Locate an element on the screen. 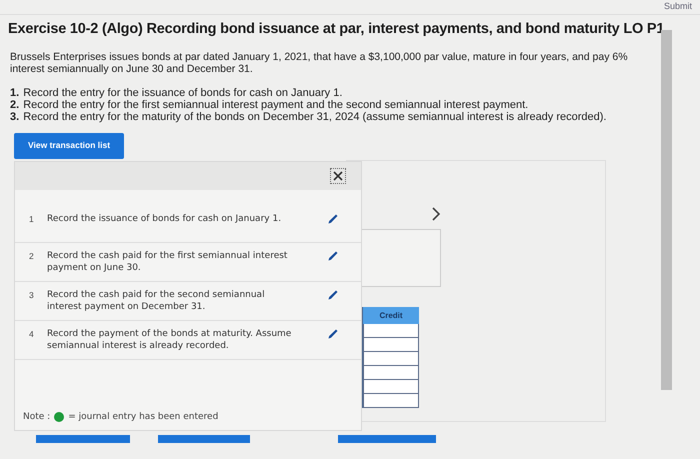  transaction-text: Record the issuance of bonds for cash on January 1. is located at coordinates (172, 219).